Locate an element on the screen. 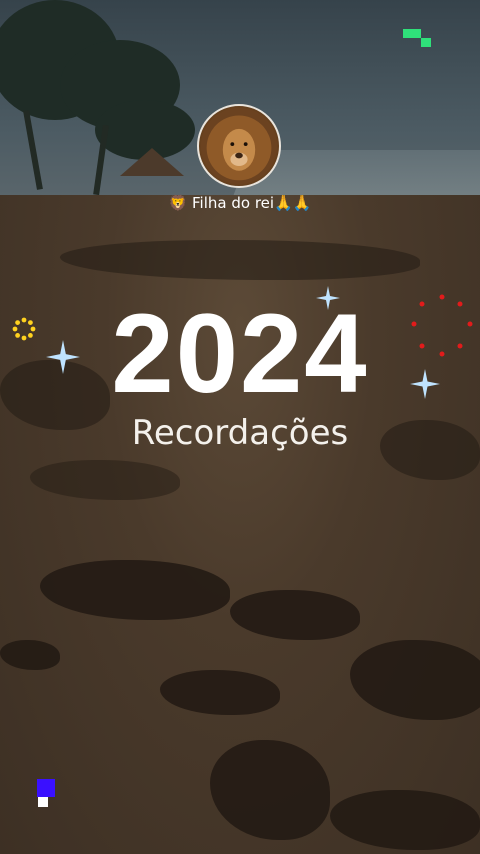  subtitle: Recordações is located at coordinates (240, 433).